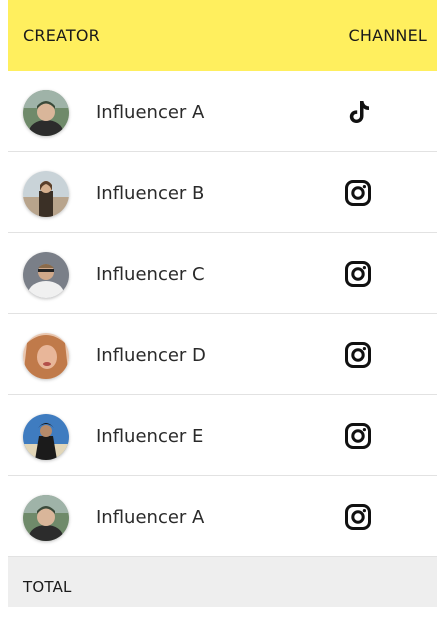 The width and height of the screenshot is (437, 617). I want to click on table-row: Influencer D, so click(222, 354).